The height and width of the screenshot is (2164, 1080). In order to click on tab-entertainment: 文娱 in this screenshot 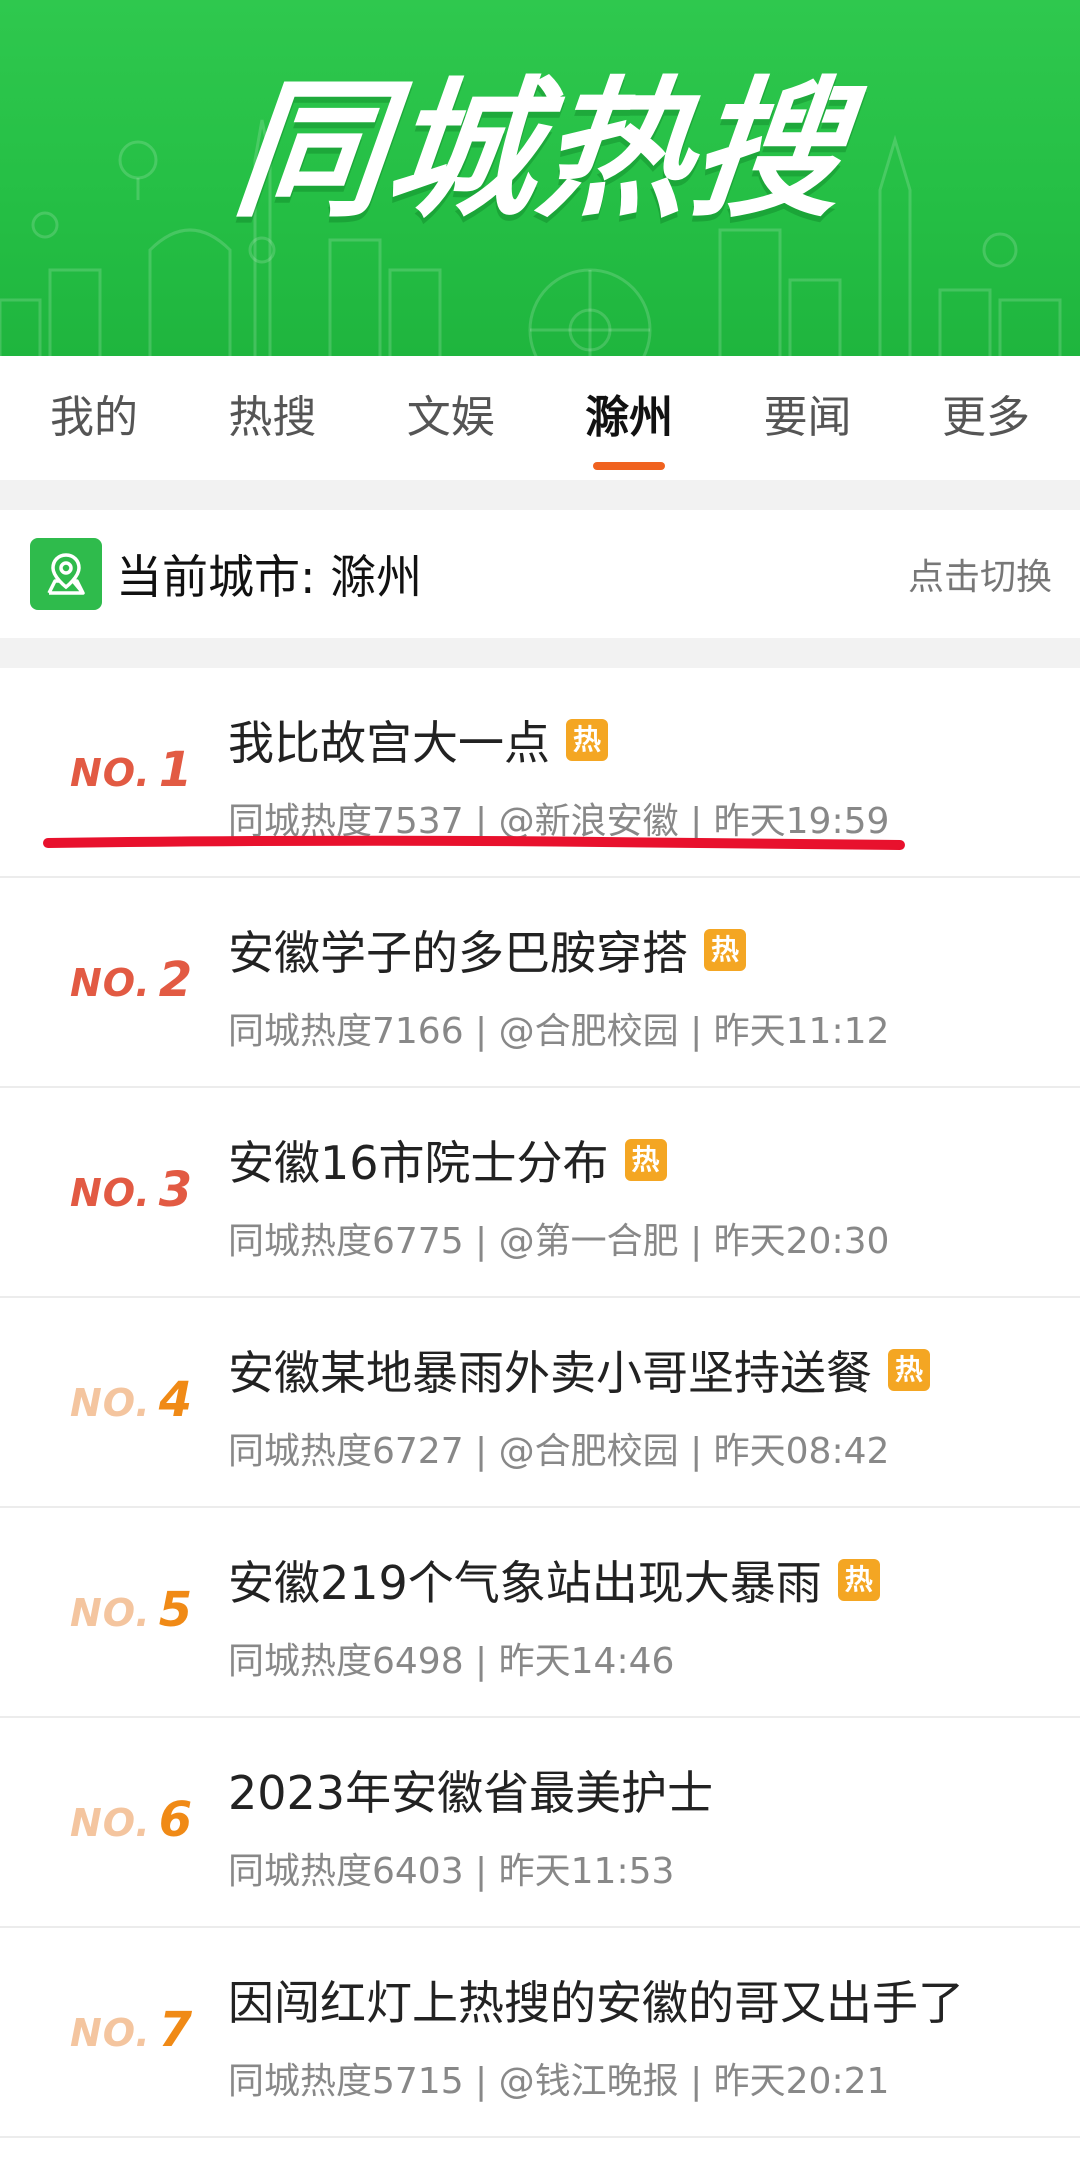, I will do `click(451, 418)`.